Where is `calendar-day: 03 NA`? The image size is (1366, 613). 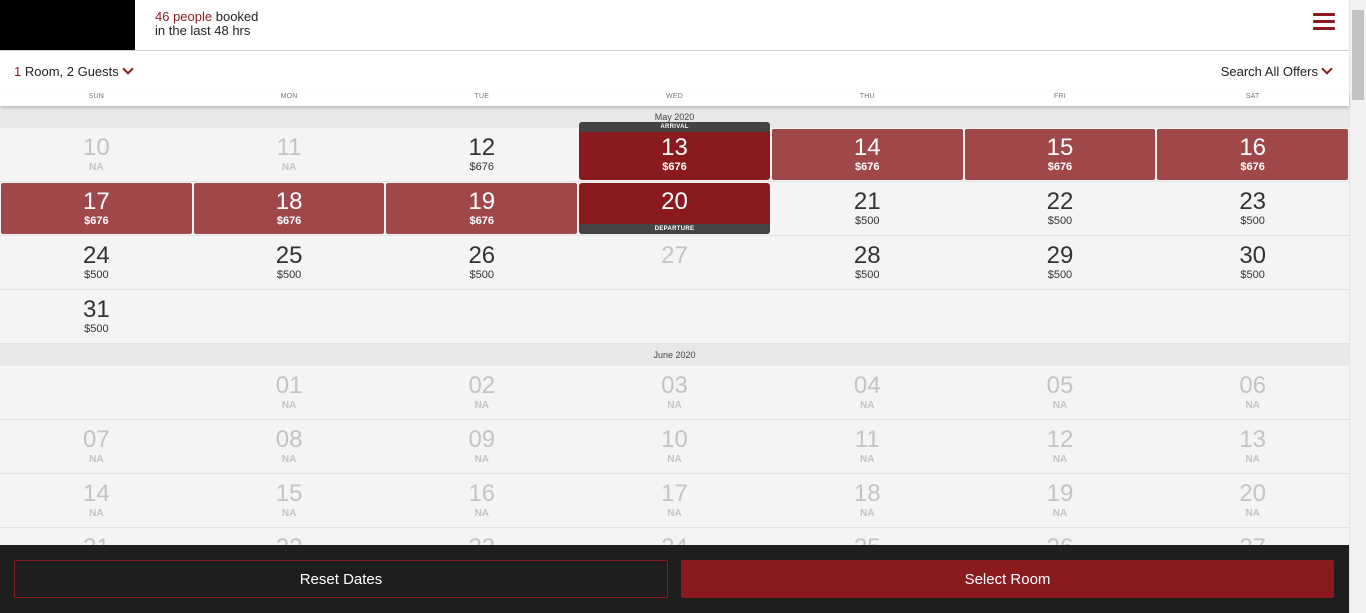
calendar-day: 03 NA is located at coordinates (674, 392).